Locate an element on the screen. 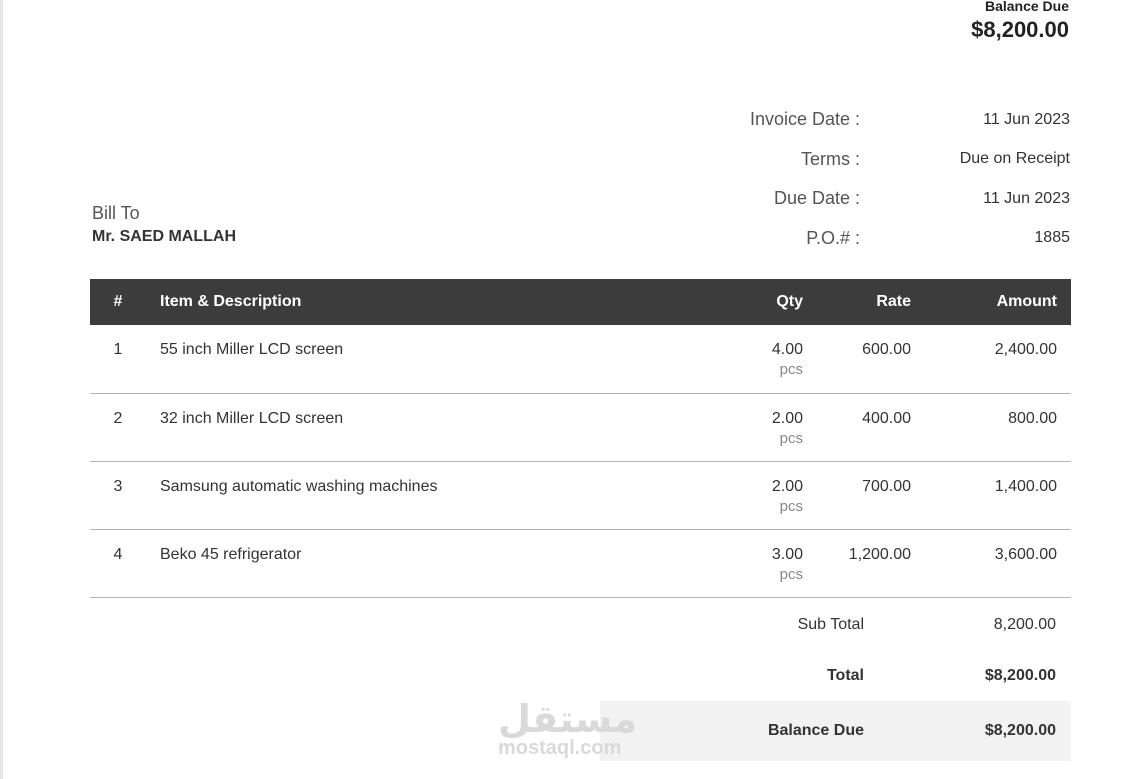  row-amount: 3,600.00 is located at coordinates (1025, 554).